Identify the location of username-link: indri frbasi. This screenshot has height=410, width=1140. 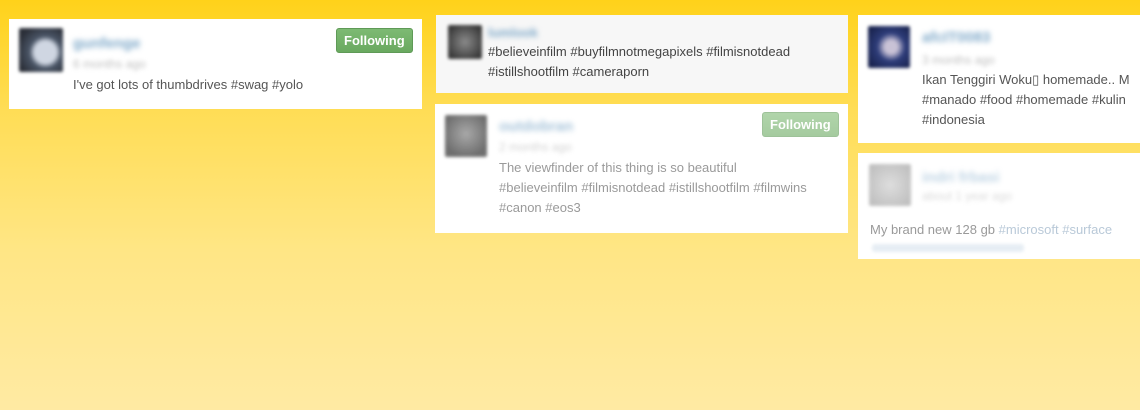
(961, 177).